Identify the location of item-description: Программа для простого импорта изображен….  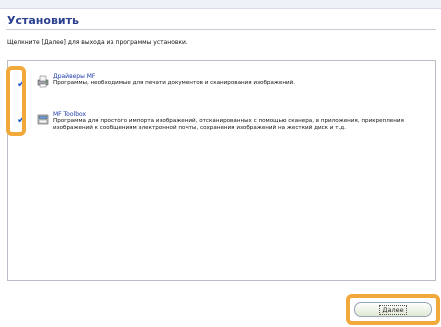
(228, 124).